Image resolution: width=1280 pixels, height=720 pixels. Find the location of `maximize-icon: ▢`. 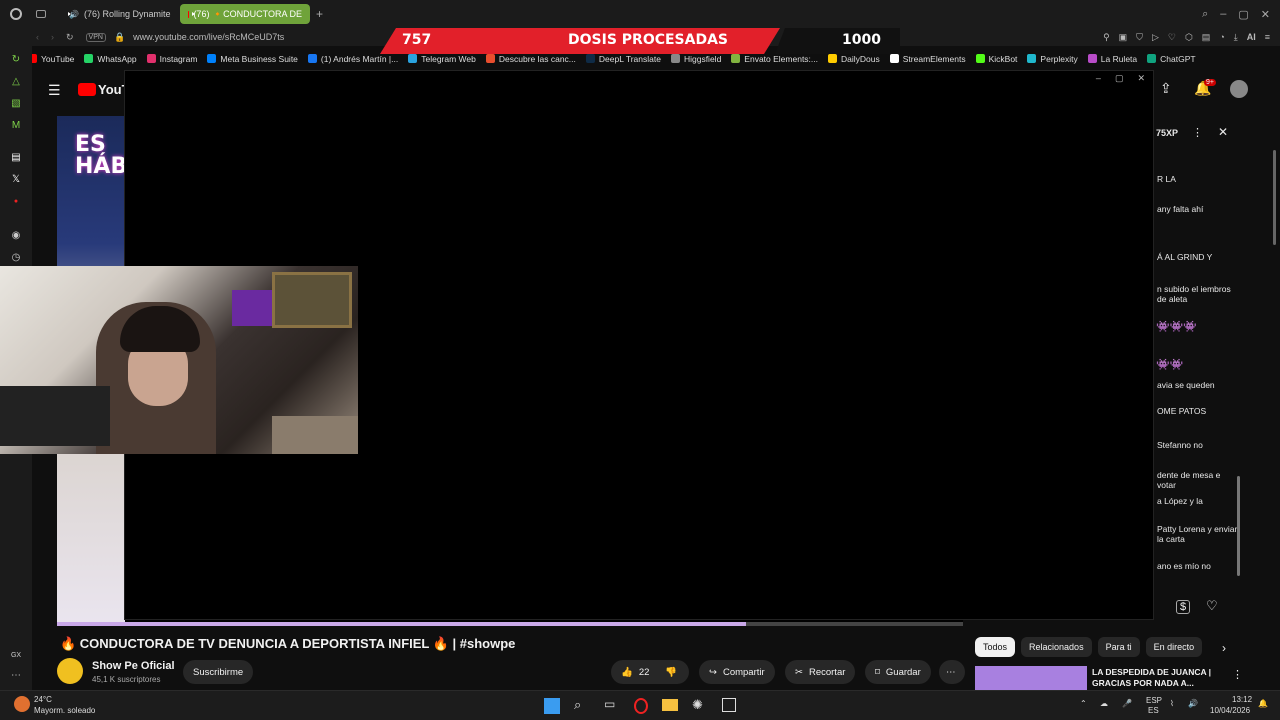

maximize-icon: ▢ is located at coordinates (1243, 14).